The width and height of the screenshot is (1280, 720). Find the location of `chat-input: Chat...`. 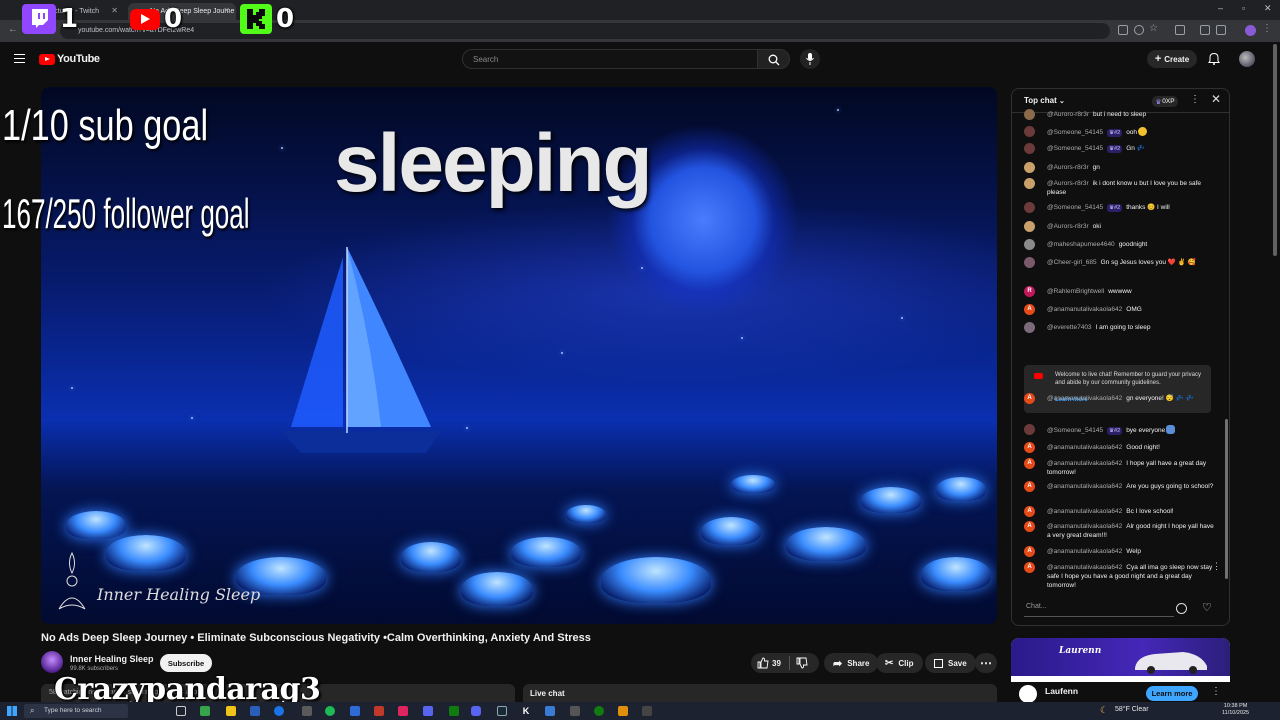

chat-input: Chat... is located at coordinates (1099, 608).